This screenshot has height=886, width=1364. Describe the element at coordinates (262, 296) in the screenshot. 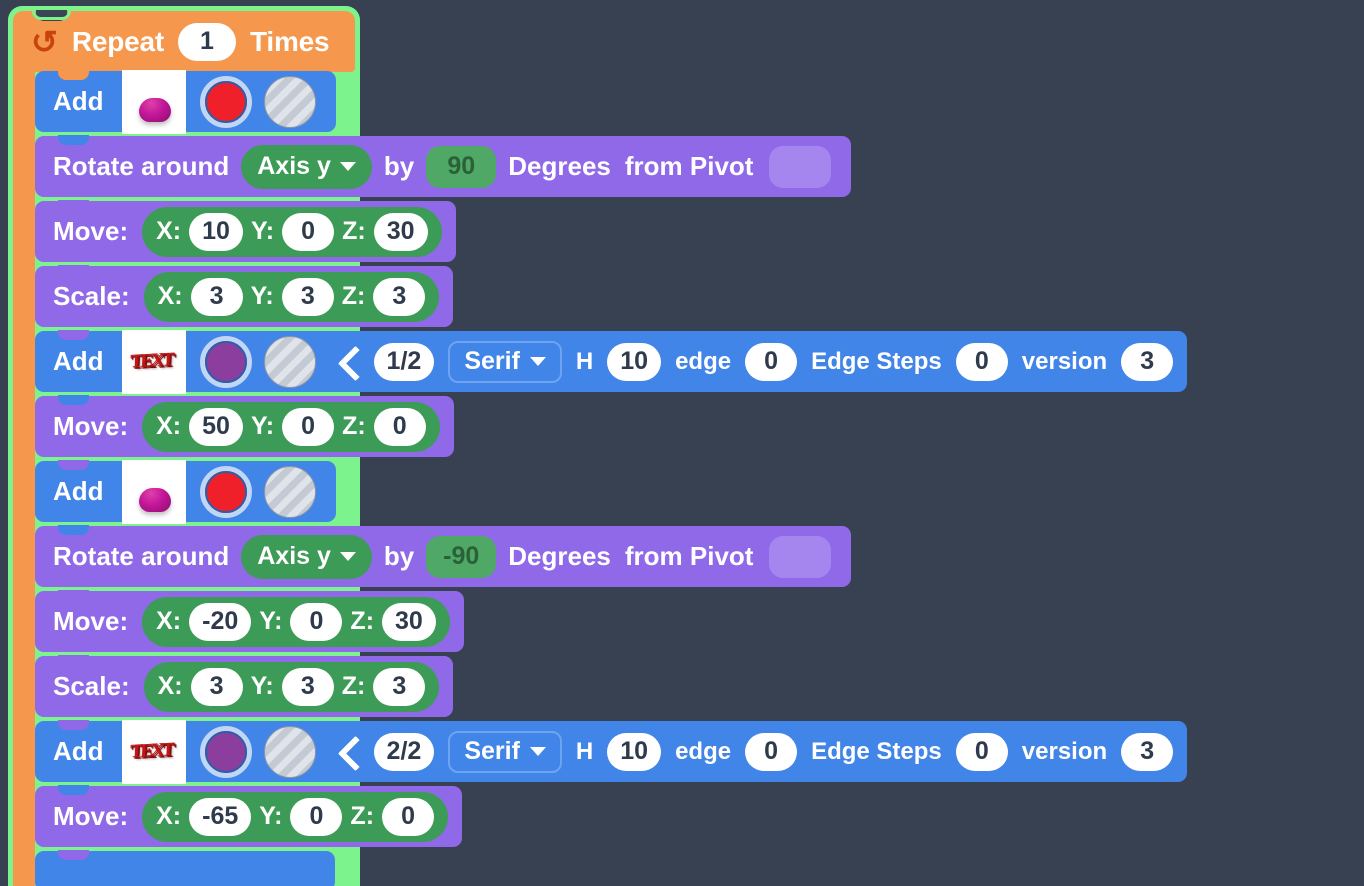

I see `y-label: Y:` at that location.